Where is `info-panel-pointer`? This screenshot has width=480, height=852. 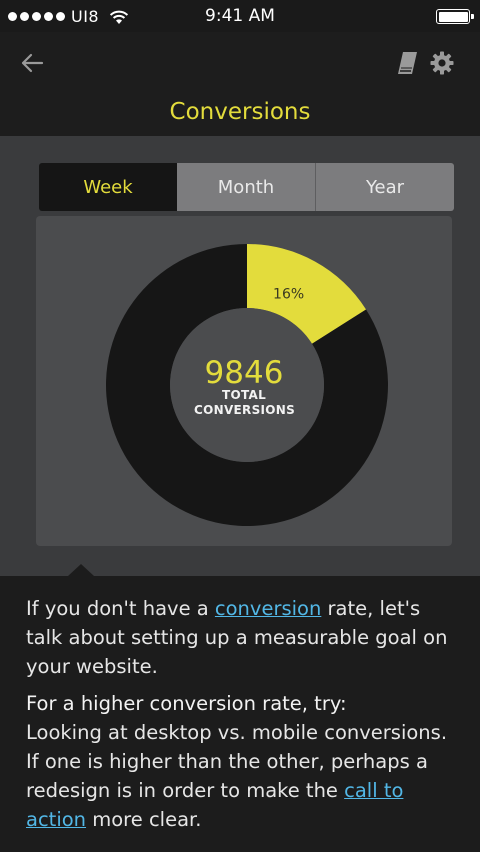 info-panel-pointer is located at coordinates (81, 570).